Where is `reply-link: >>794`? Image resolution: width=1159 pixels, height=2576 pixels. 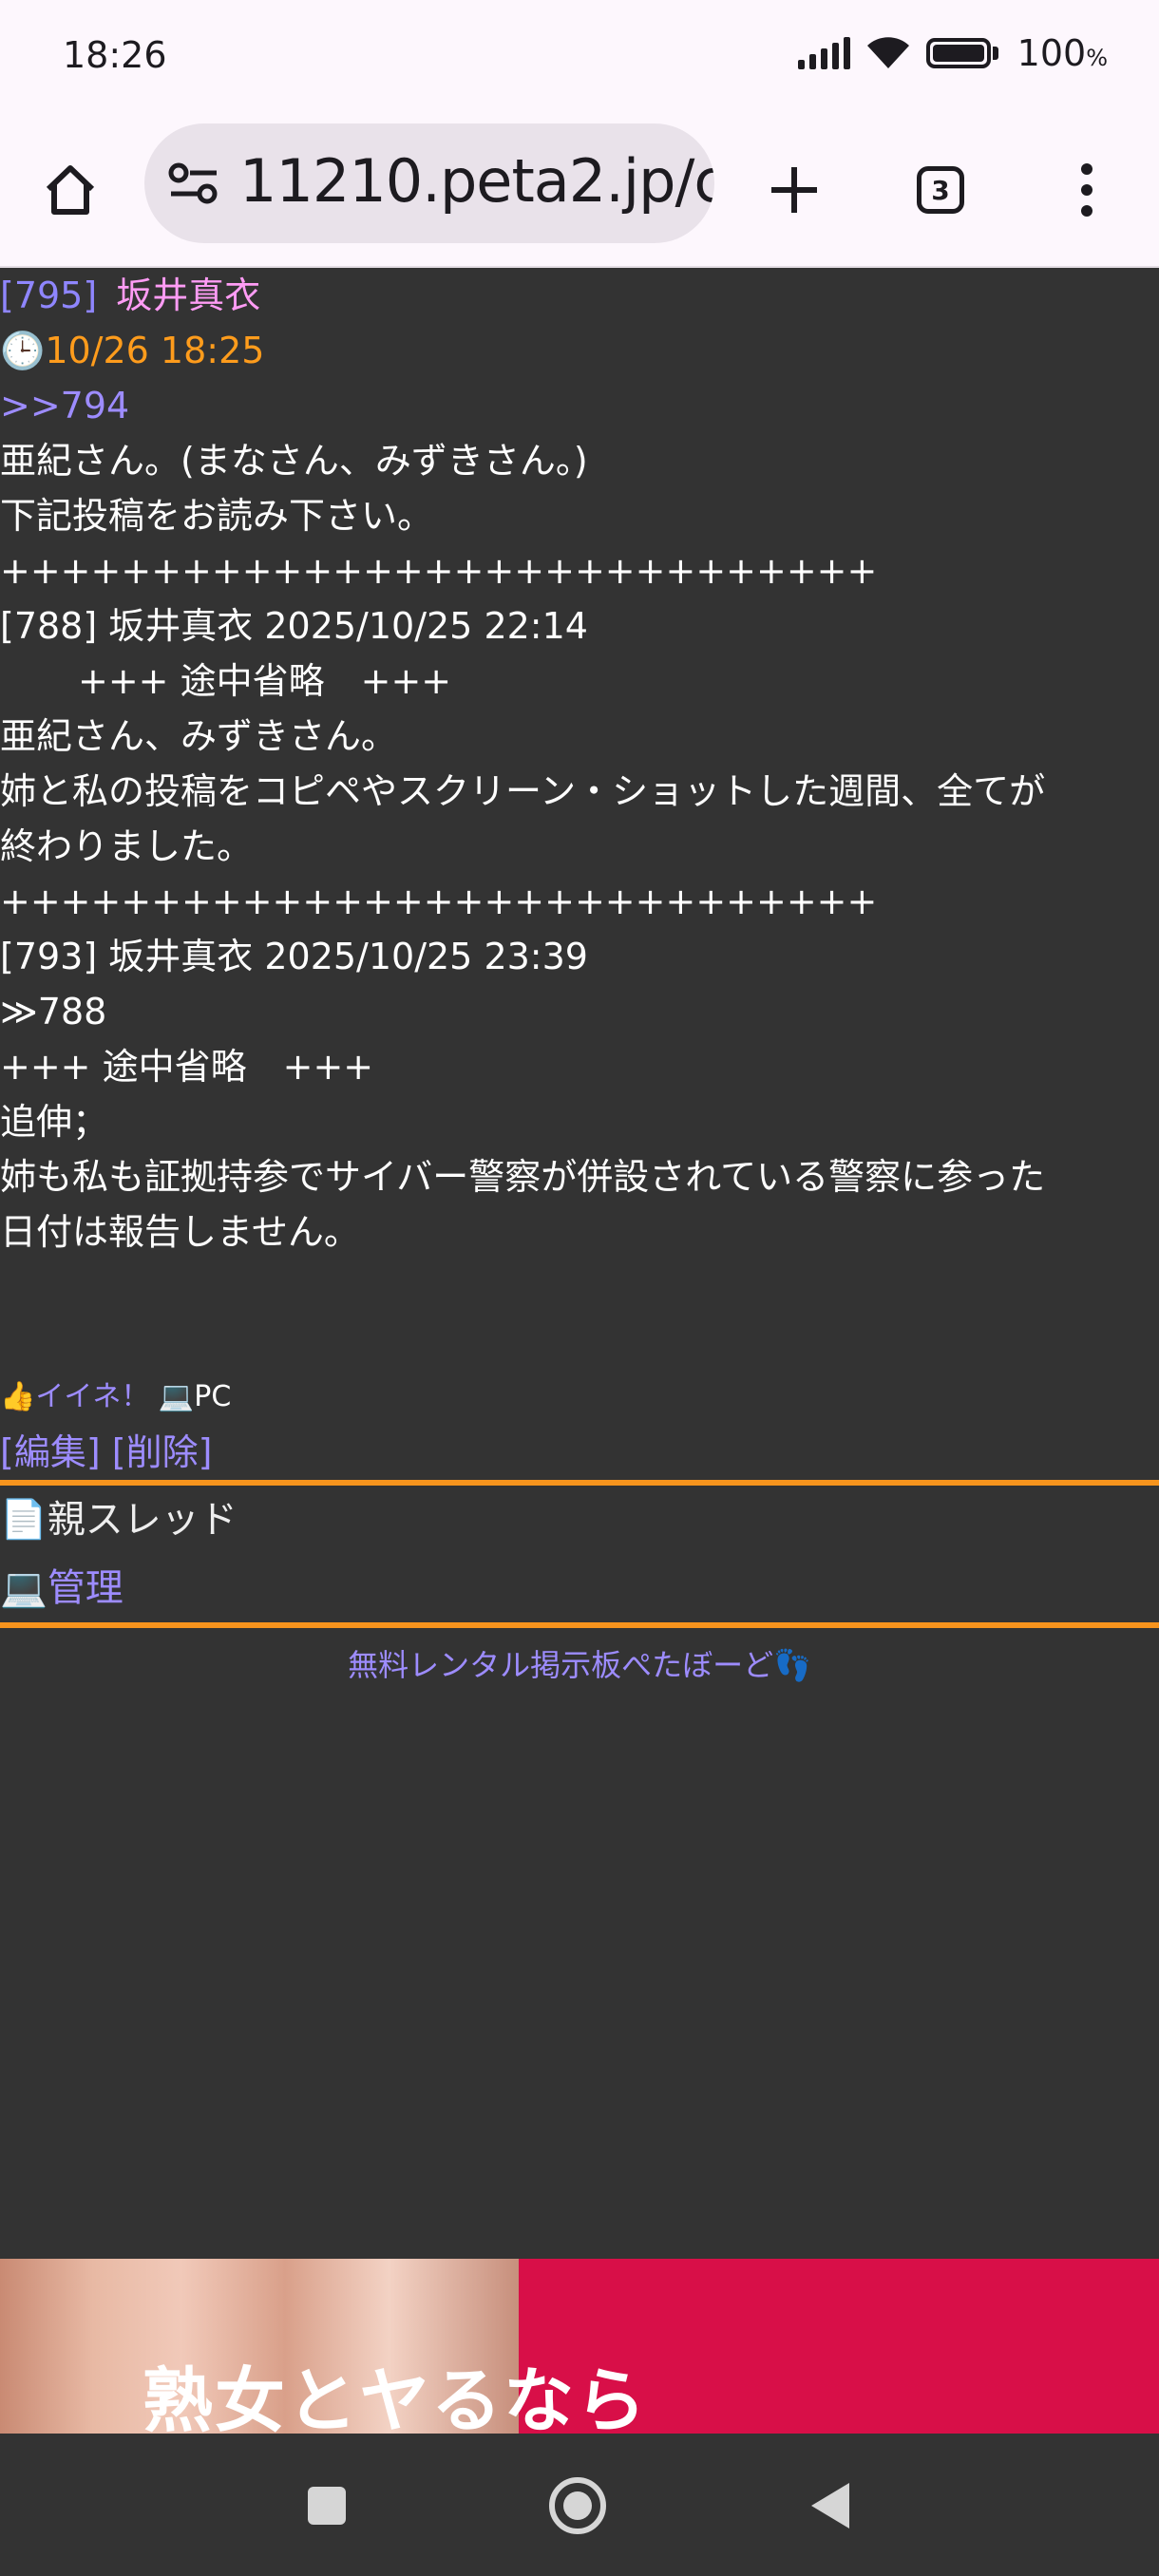
reply-link: >>794 is located at coordinates (64, 405).